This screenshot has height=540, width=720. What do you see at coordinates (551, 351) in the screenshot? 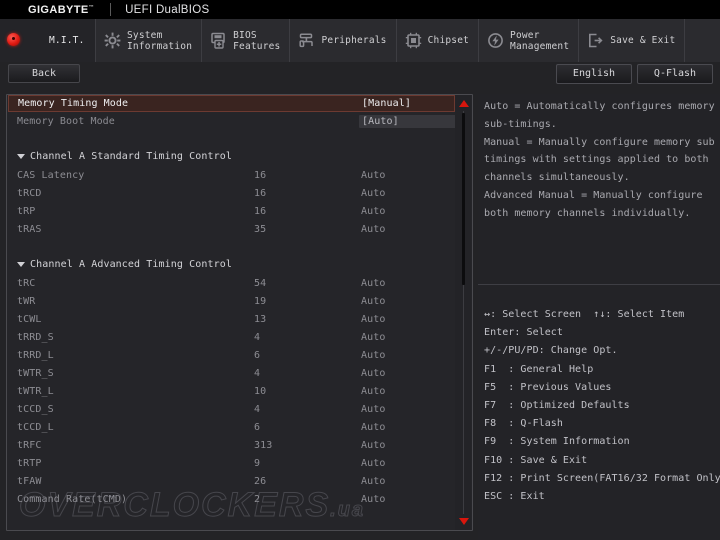
I see `key-legend-line: +/-/PU/PD: Change Opt.` at bounding box center [551, 351].